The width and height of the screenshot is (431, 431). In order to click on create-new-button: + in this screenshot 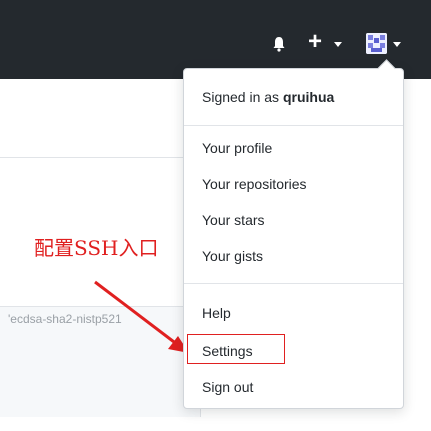, I will do `click(315, 42)`.